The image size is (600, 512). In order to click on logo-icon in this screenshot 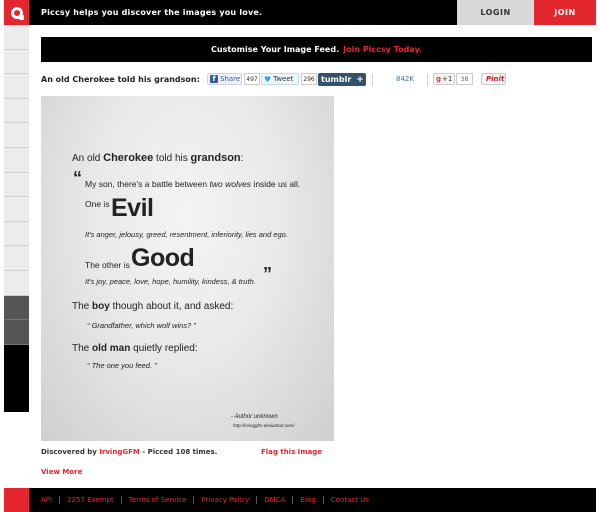, I will do `click(17, 13)`.